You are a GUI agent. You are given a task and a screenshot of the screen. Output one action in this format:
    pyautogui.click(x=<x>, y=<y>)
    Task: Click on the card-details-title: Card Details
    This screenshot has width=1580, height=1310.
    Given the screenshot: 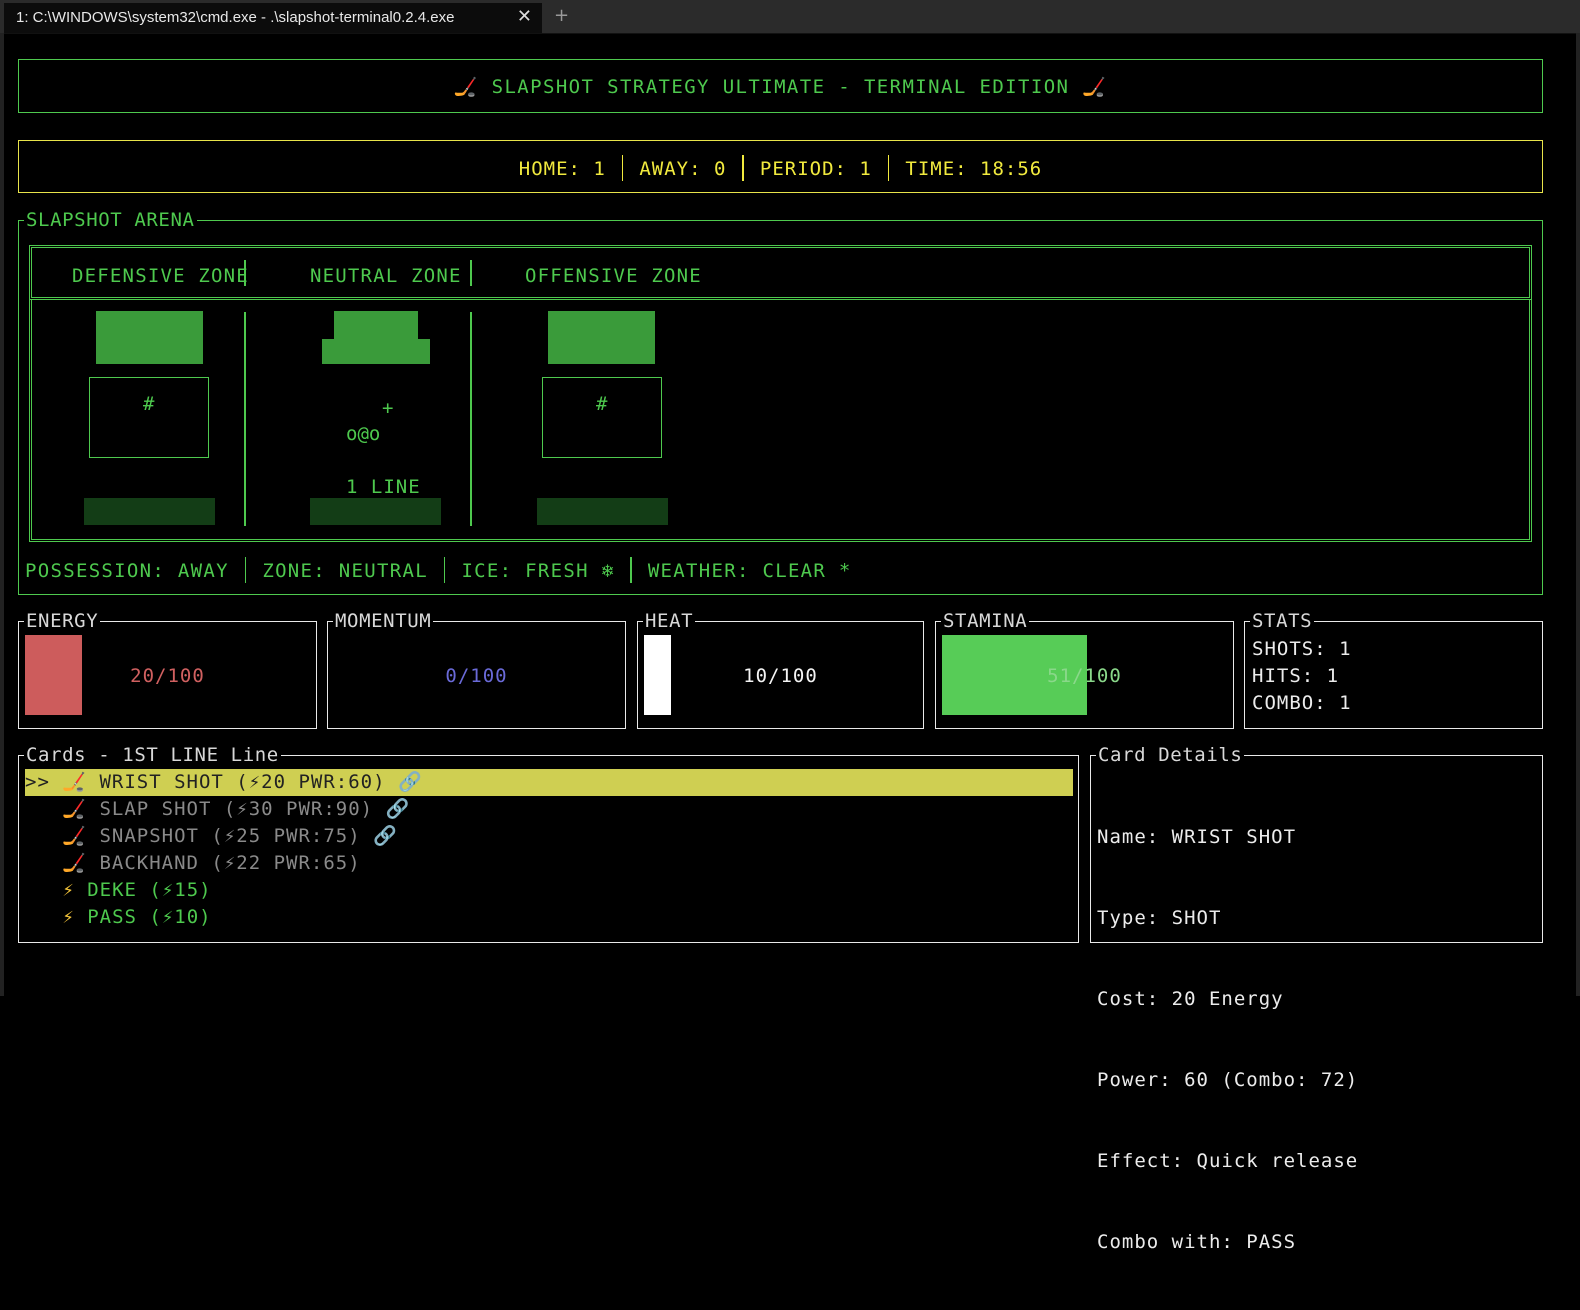 What is the action you would take?
    pyautogui.click(x=1170, y=755)
    